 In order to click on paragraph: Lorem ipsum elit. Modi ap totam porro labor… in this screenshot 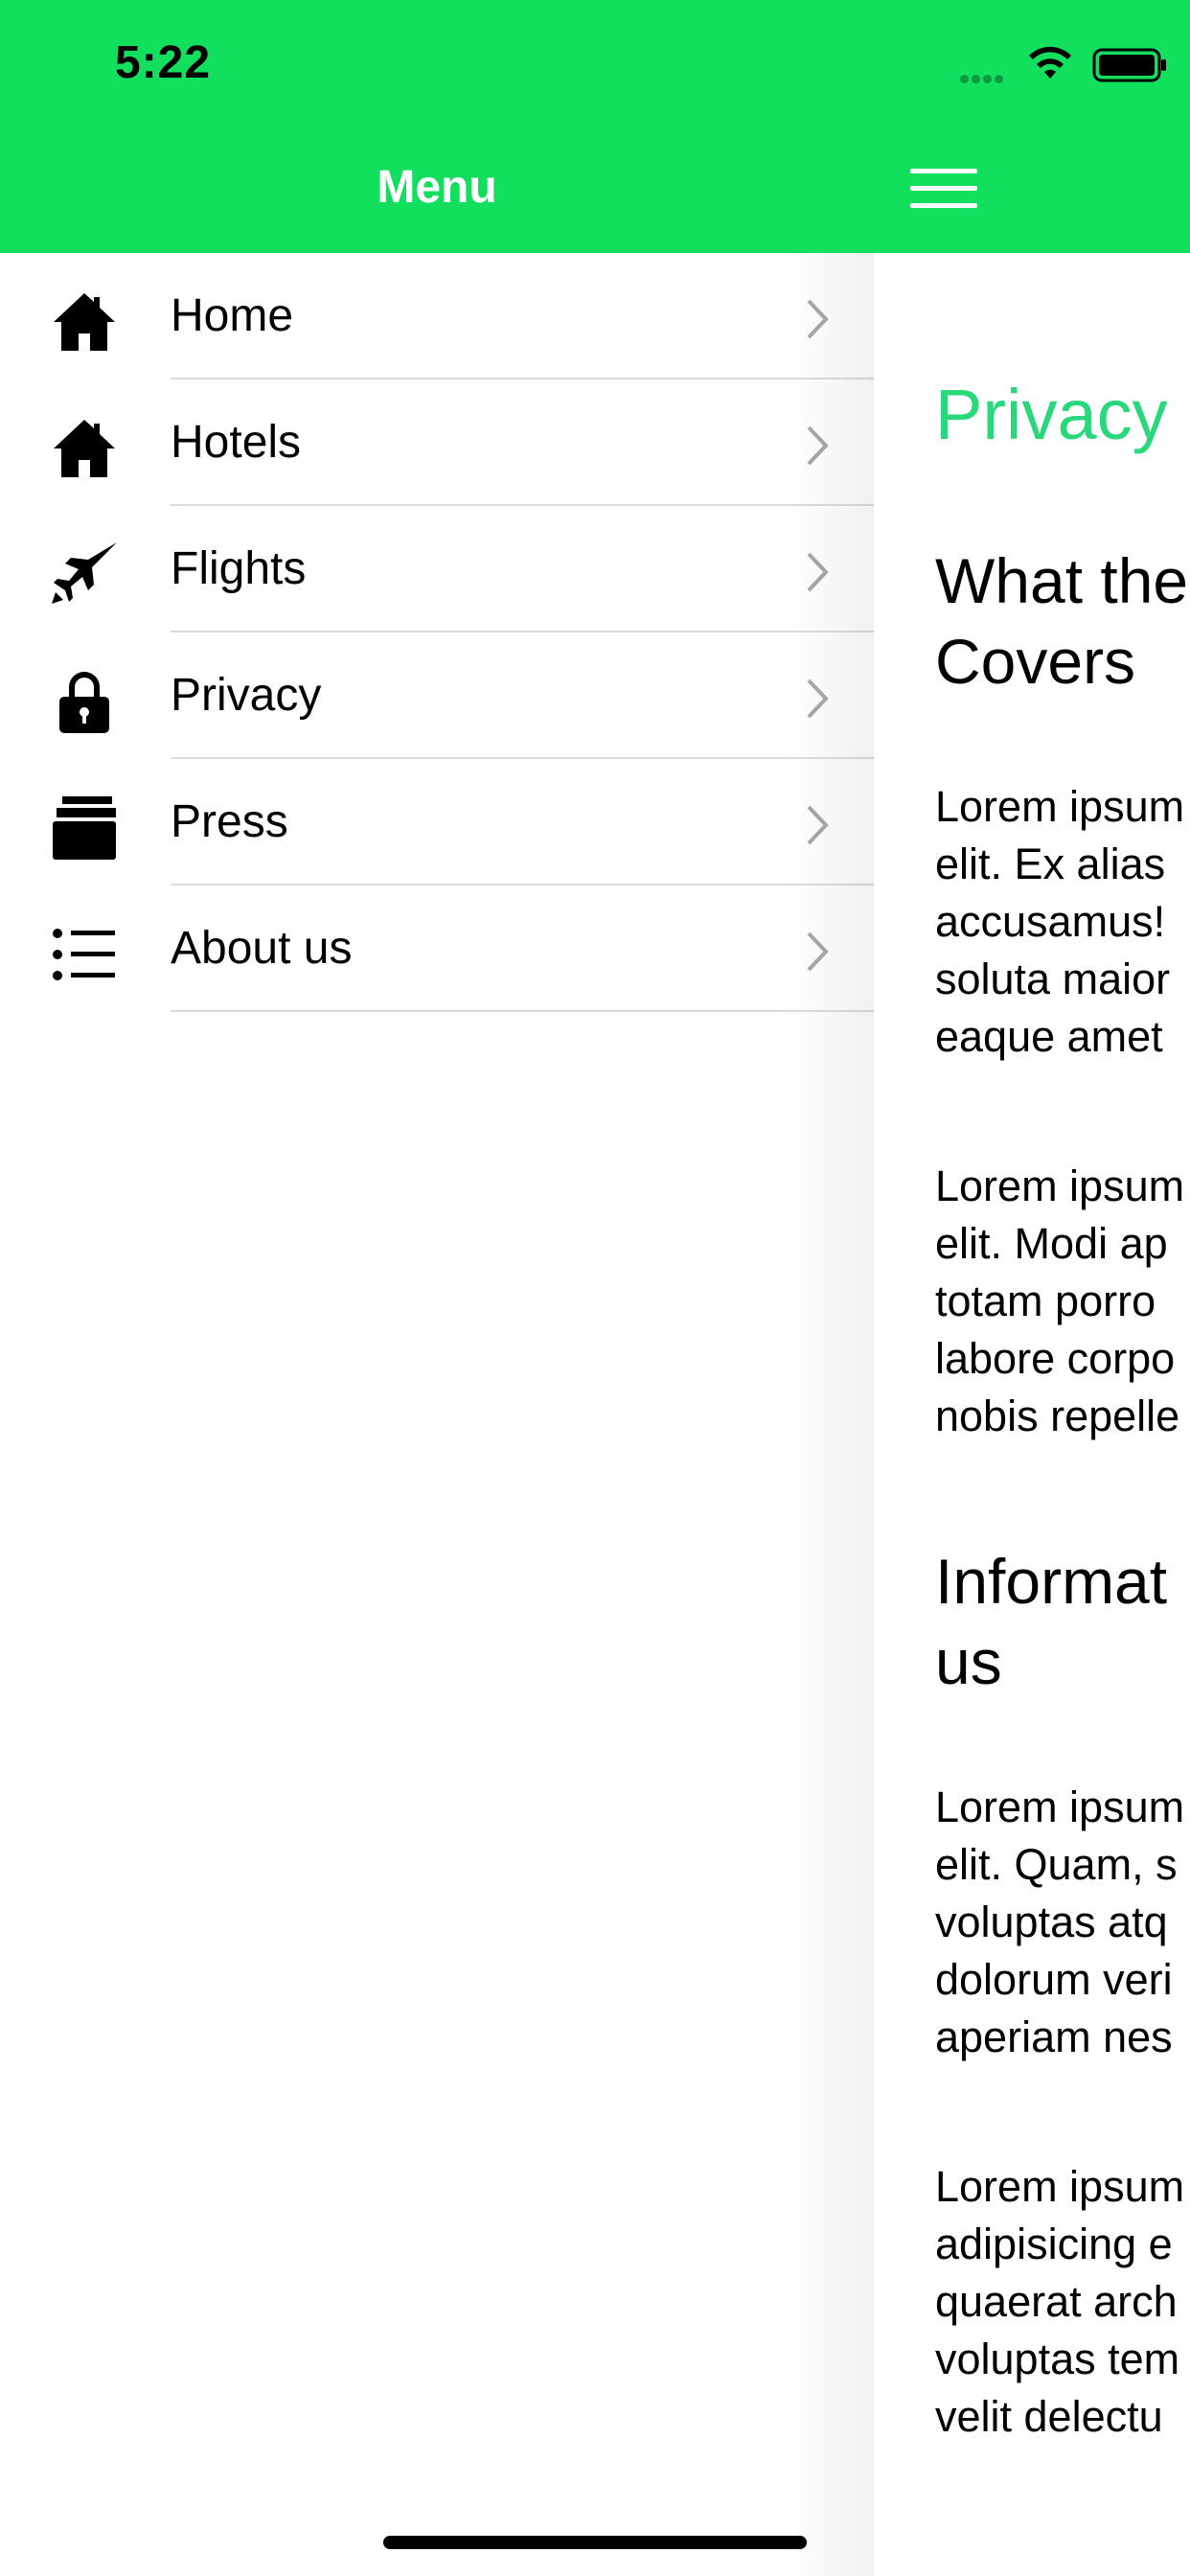, I will do `click(1060, 1301)`.